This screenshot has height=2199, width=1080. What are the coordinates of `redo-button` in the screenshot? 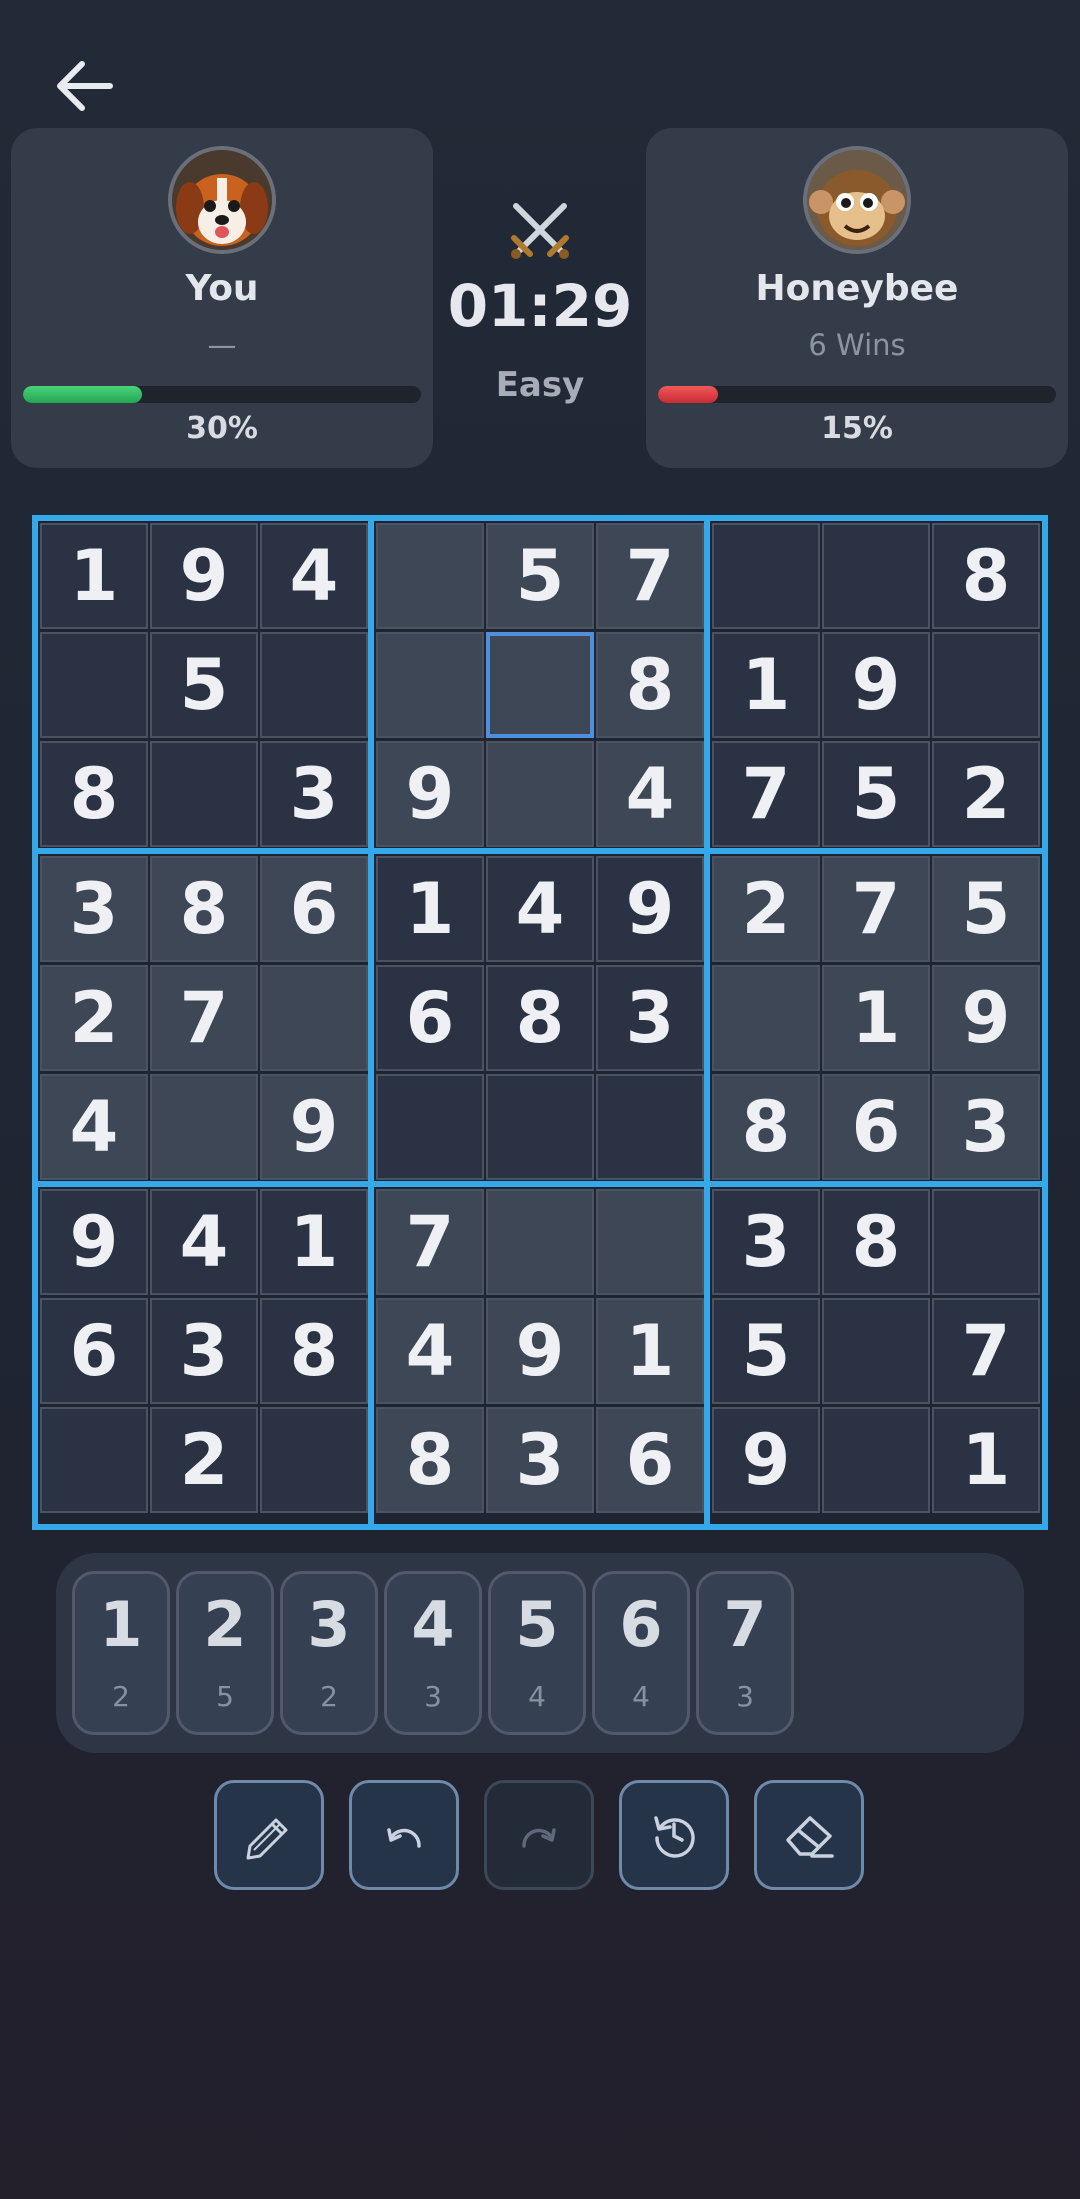 It's located at (539, 1835).